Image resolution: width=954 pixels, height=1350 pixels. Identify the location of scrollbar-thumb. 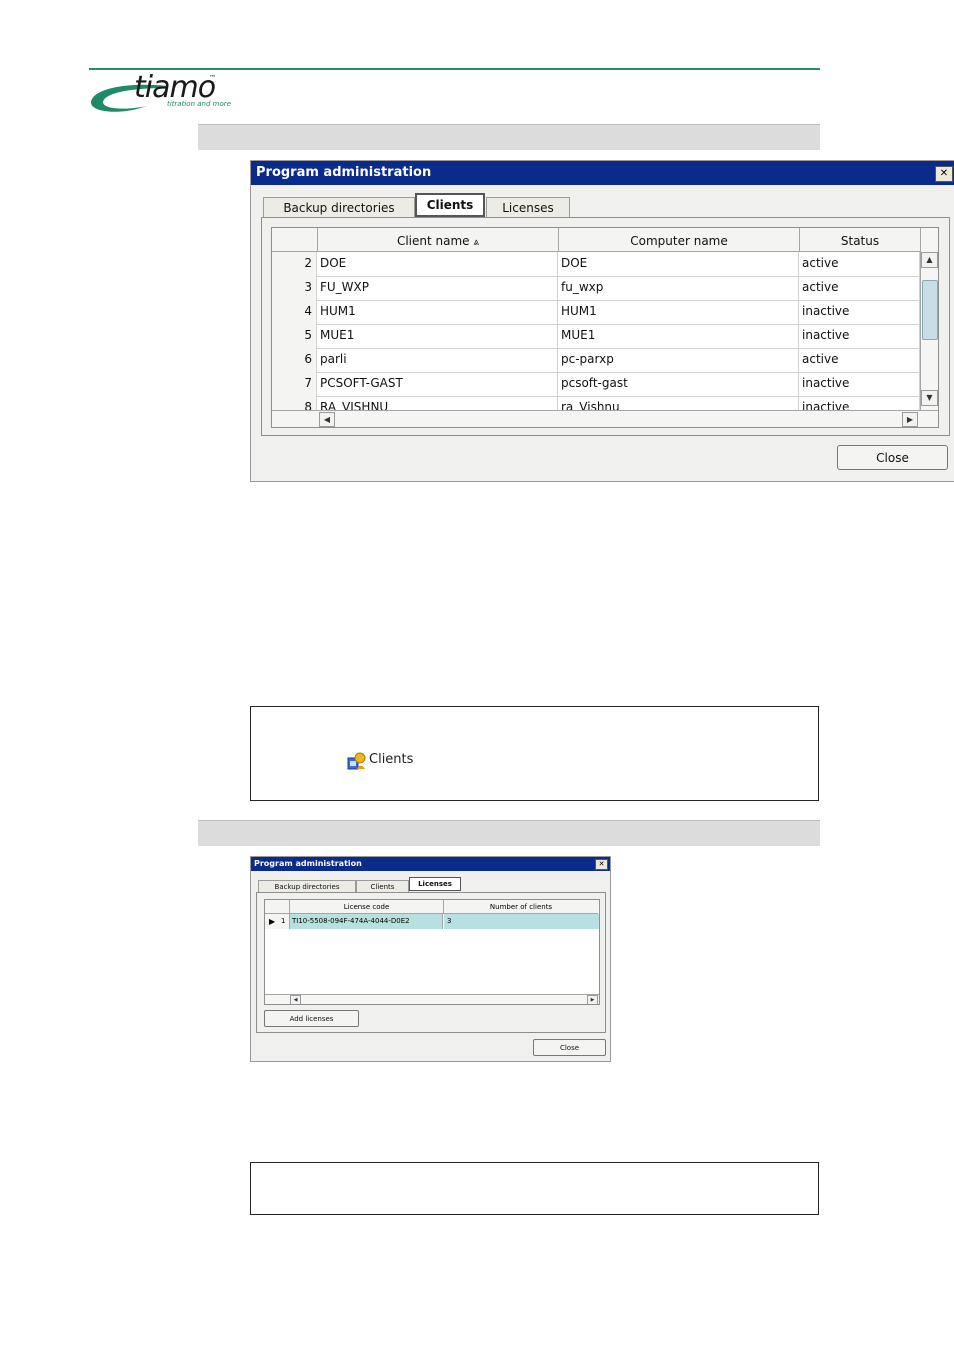
(930, 310).